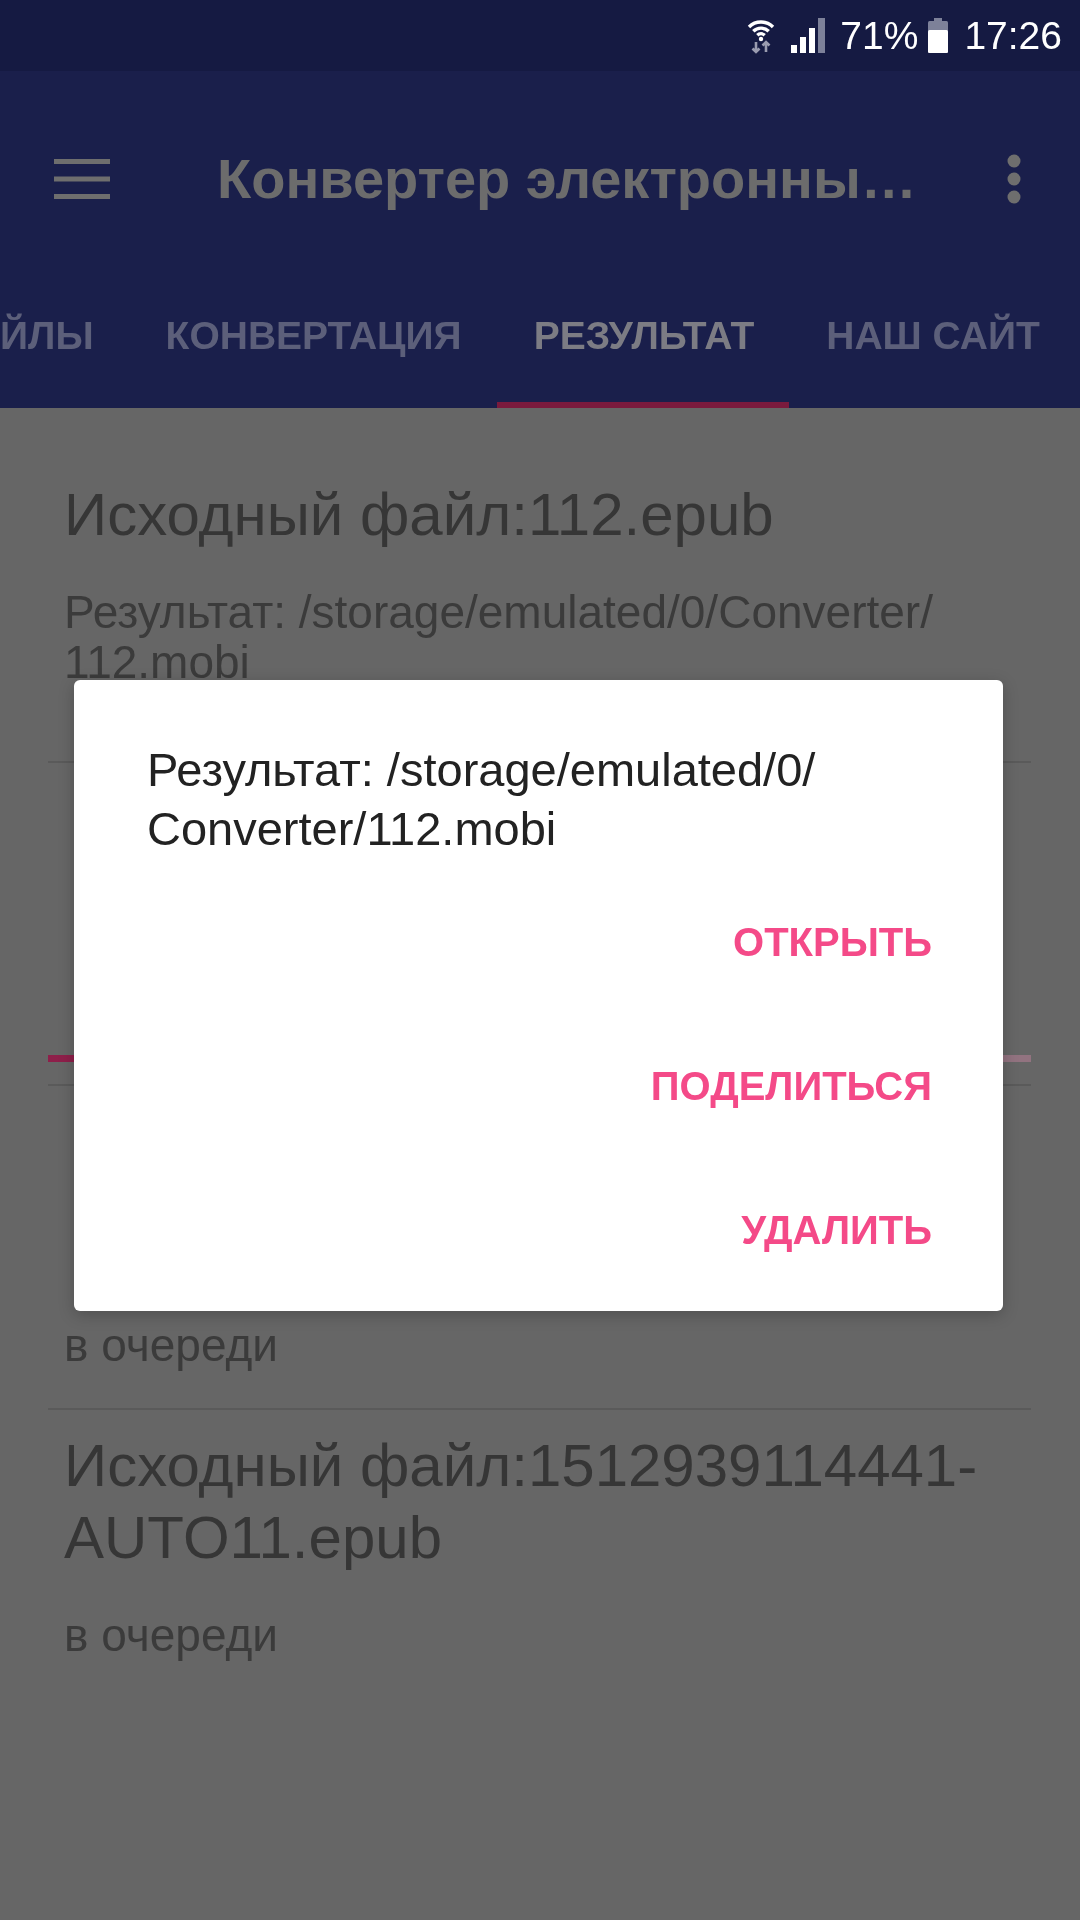  I want to click on wifi-icon, so click(761, 35).